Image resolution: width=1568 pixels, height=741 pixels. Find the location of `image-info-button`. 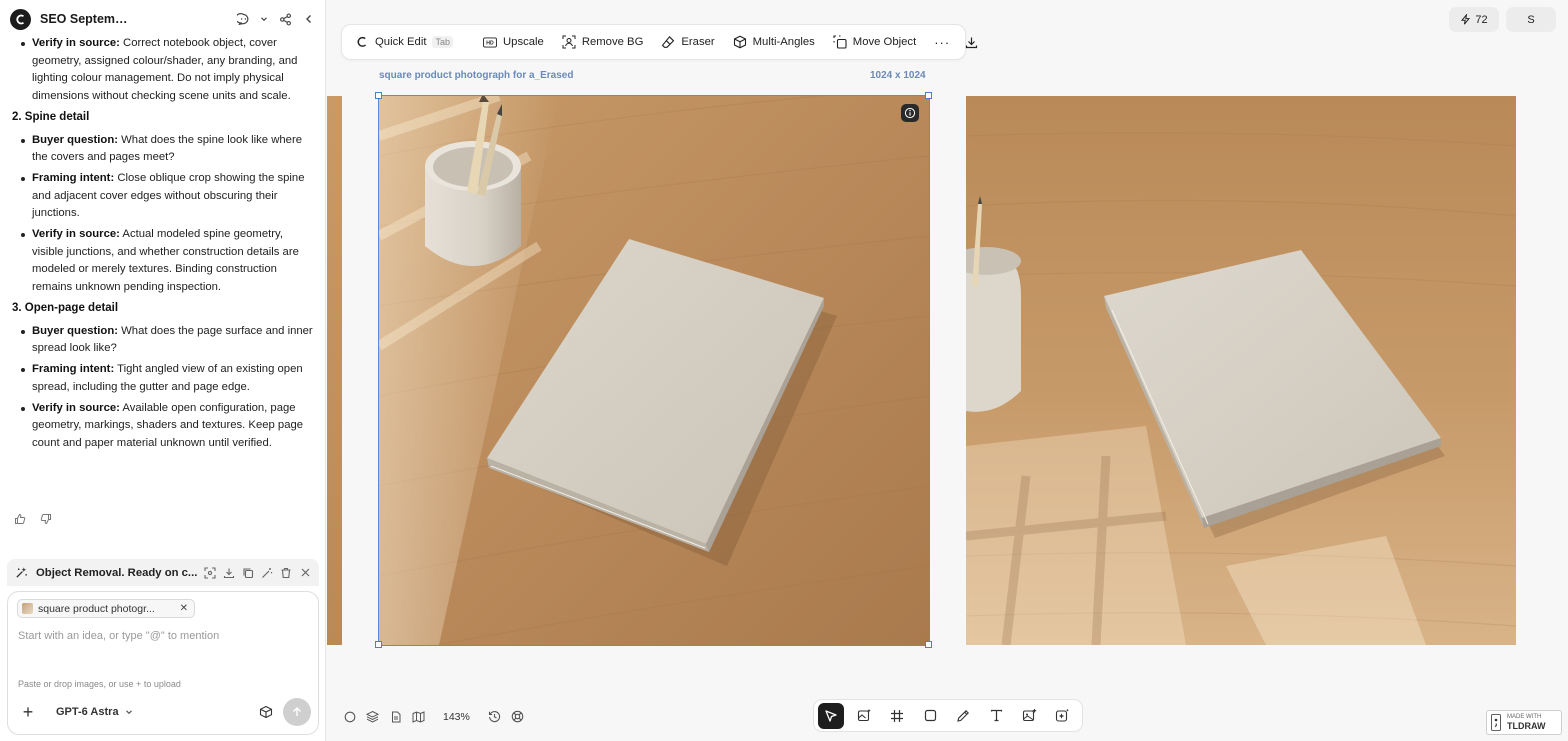

image-info-button is located at coordinates (910, 113).